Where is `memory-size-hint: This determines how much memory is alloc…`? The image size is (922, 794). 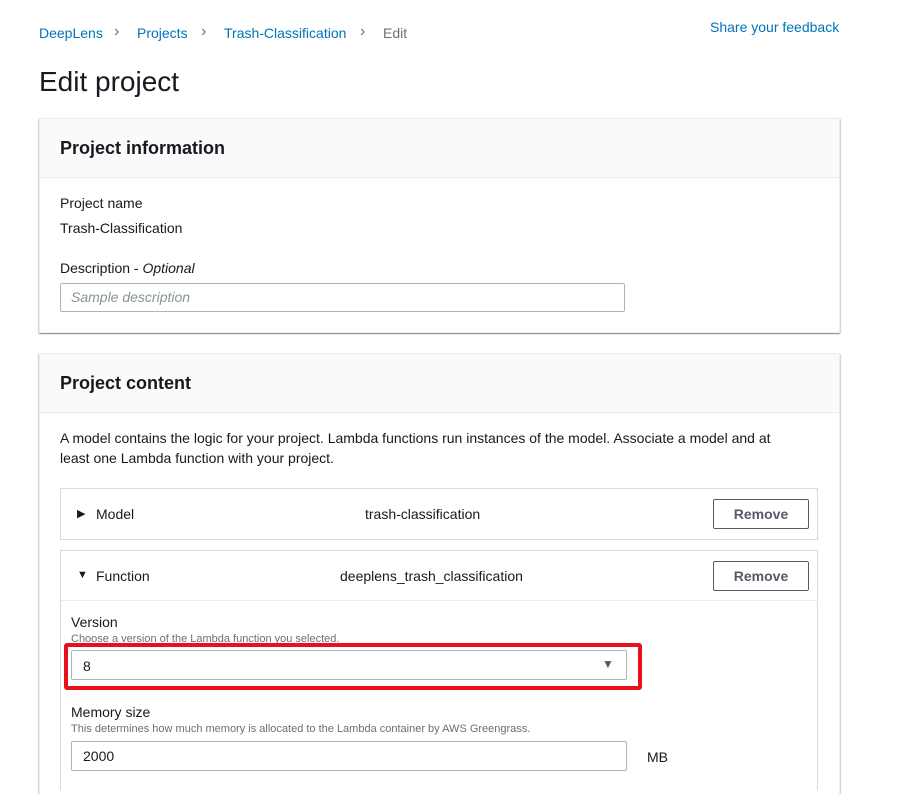 memory-size-hint: This determines how much memory is alloc… is located at coordinates (301, 729).